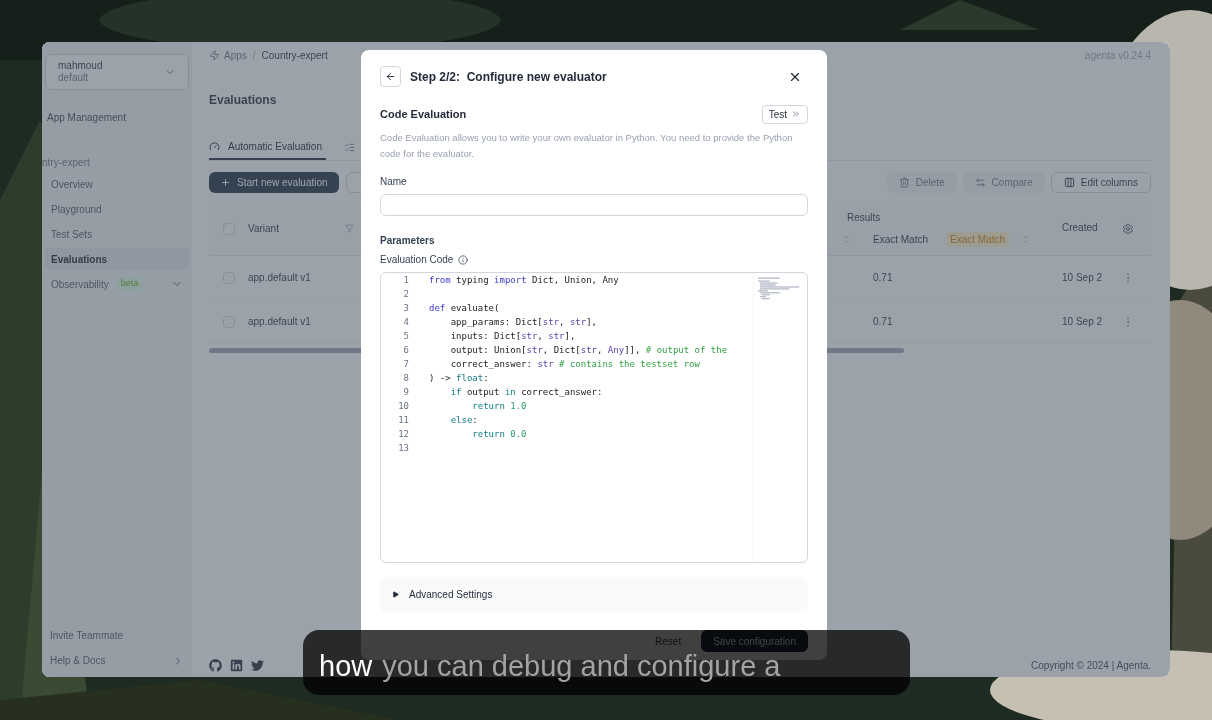  I want to click on start-evaluation-button: Start new evaluation, so click(274, 182).